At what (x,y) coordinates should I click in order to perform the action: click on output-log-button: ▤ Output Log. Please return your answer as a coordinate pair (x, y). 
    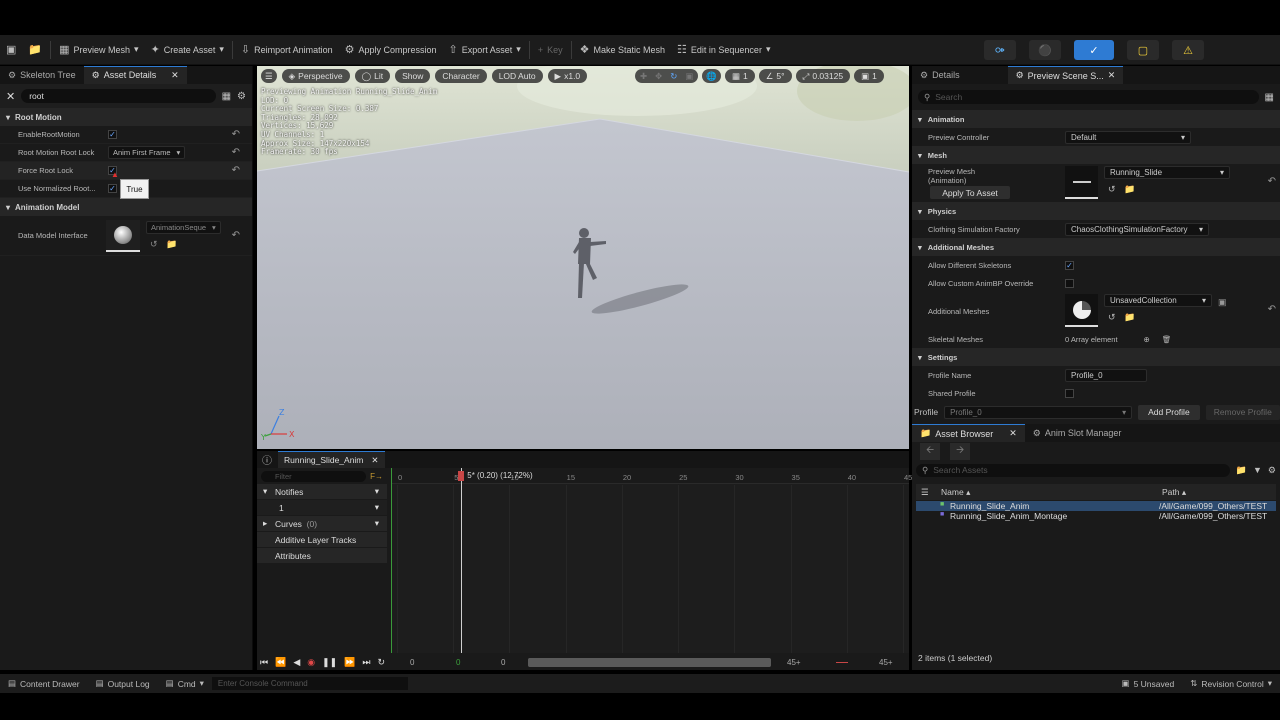
    Looking at the image, I should click on (123, 683).